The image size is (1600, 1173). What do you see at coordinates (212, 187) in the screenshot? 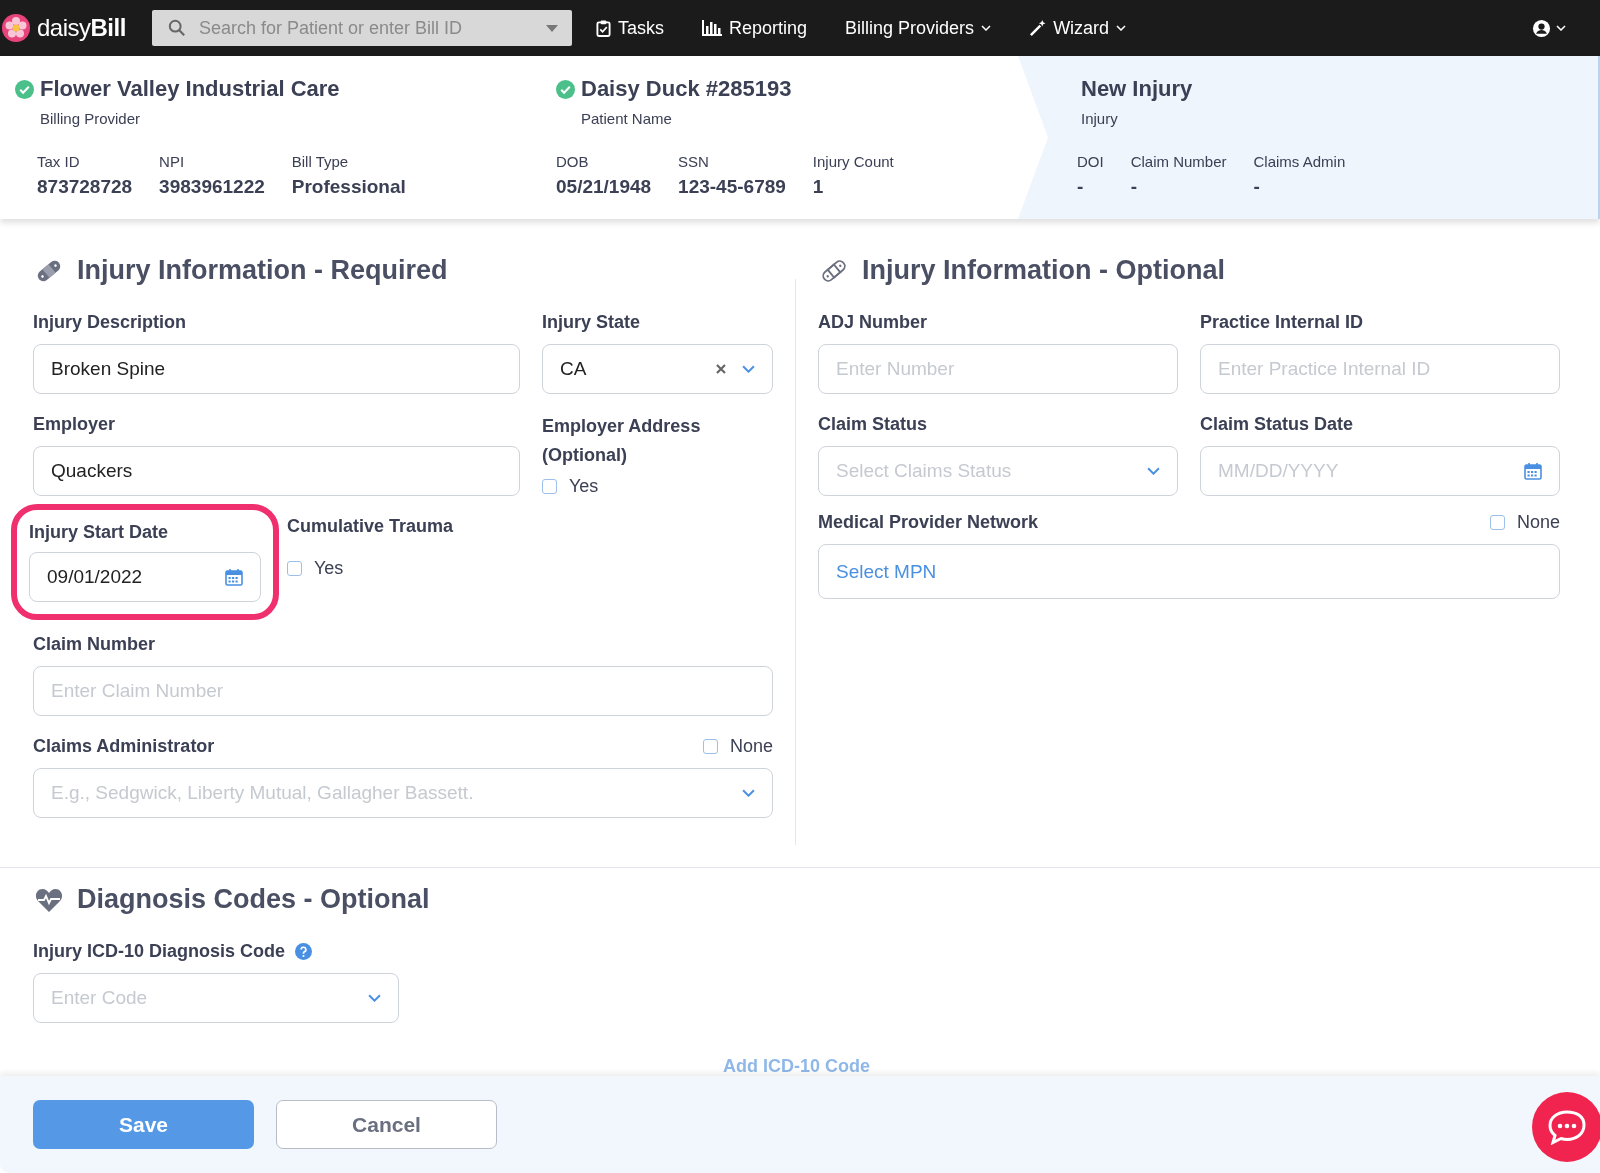
I see `field-value: 3983961222` at bounding box center [212, 187].